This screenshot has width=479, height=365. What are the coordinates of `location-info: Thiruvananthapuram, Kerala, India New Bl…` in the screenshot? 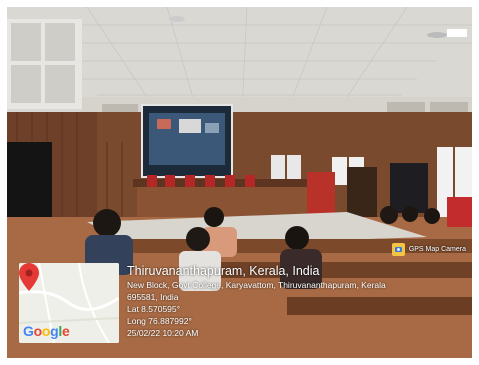 It's located at (297, 301).